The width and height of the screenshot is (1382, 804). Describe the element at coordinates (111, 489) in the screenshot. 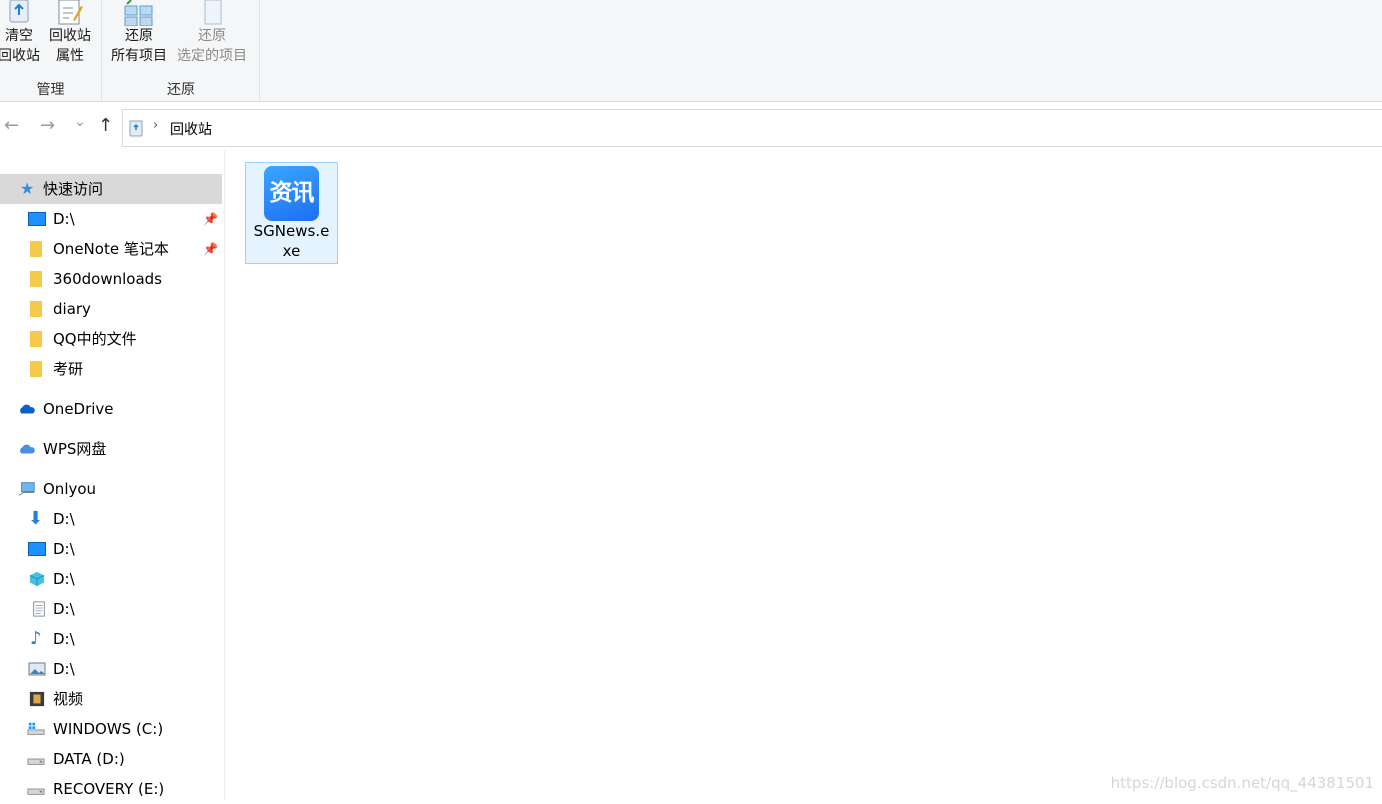

I see `sidebar-item-this-pc: Onlyou` at that location.